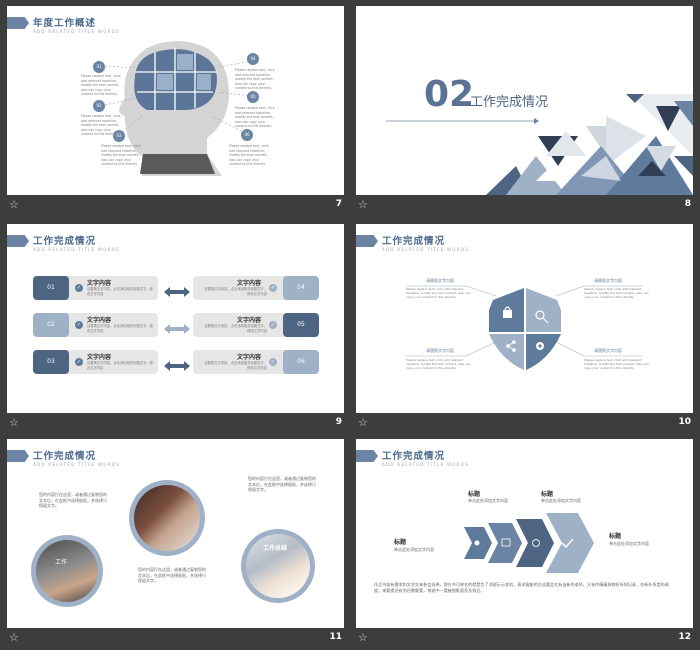 This screenshot has width=700, height=650. Describe the element at coordinates (119, 136) in the screenshot. I see `callout-badge: 03` at that location.